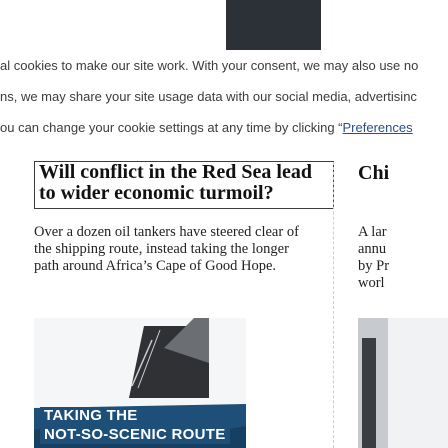  Describe the element at coordinates (373, 173) in the screenshot. I see `article-headline: Chi` at that location.